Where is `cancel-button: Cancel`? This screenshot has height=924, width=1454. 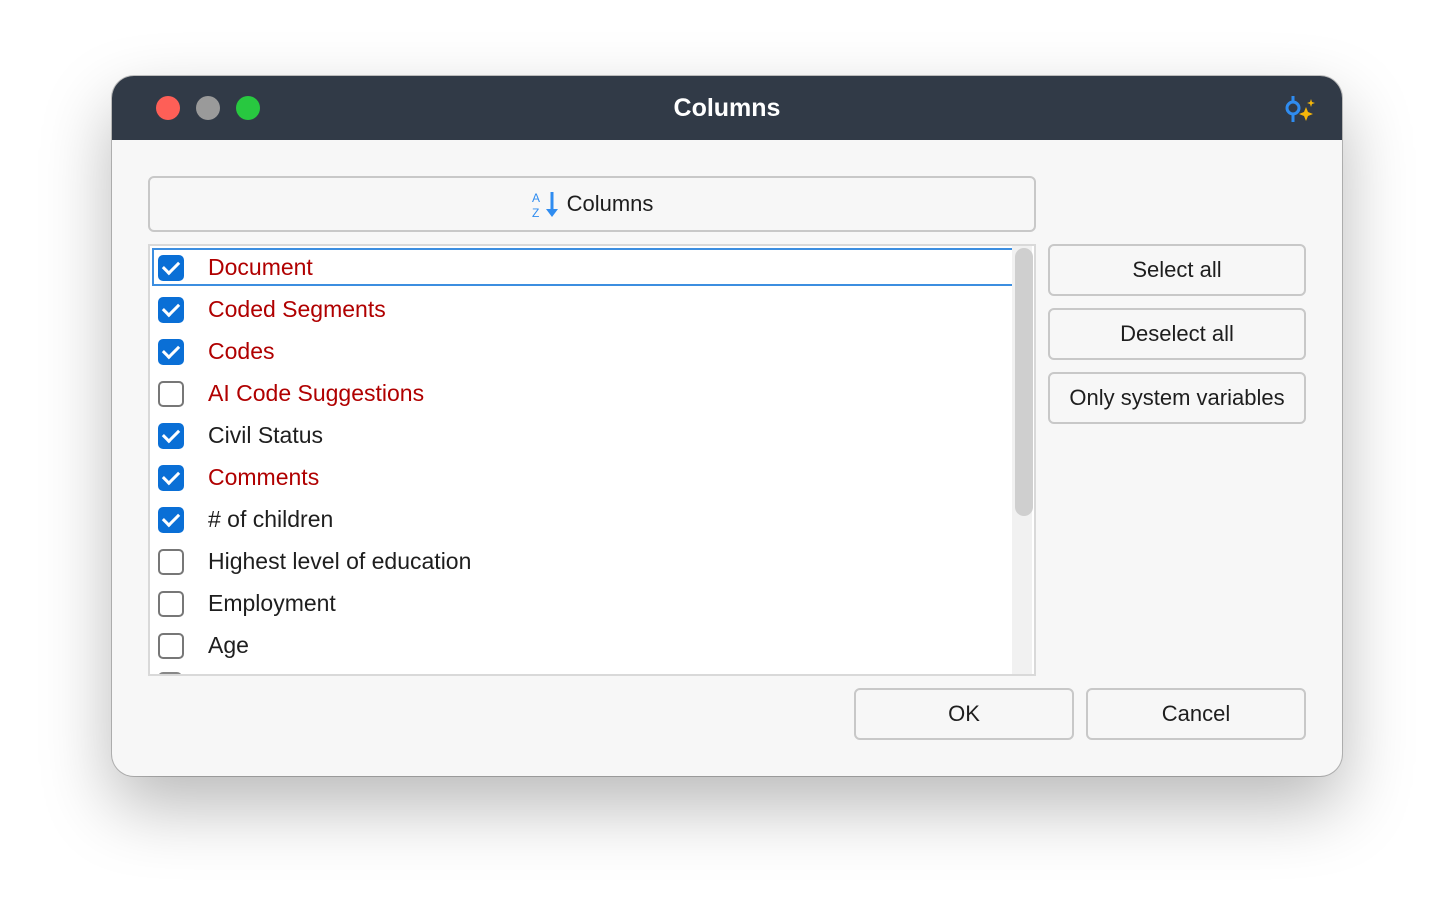 cancel-button: Cancel is located at coordinates (1196, 714).